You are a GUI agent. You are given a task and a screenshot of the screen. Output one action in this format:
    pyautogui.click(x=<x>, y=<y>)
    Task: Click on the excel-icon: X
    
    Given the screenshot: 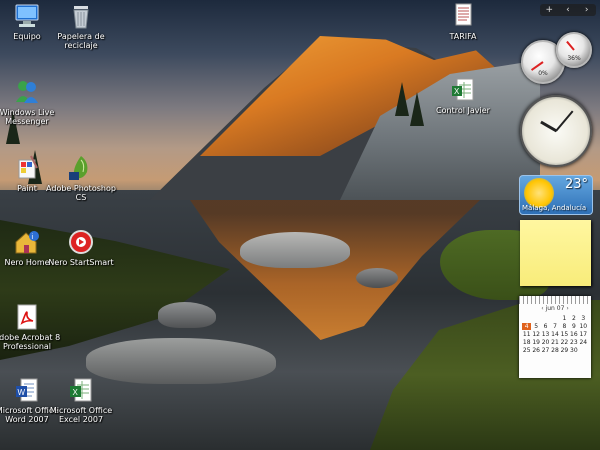 What is the action you would take?
    pyautogui.click(x=81, y=390)
    